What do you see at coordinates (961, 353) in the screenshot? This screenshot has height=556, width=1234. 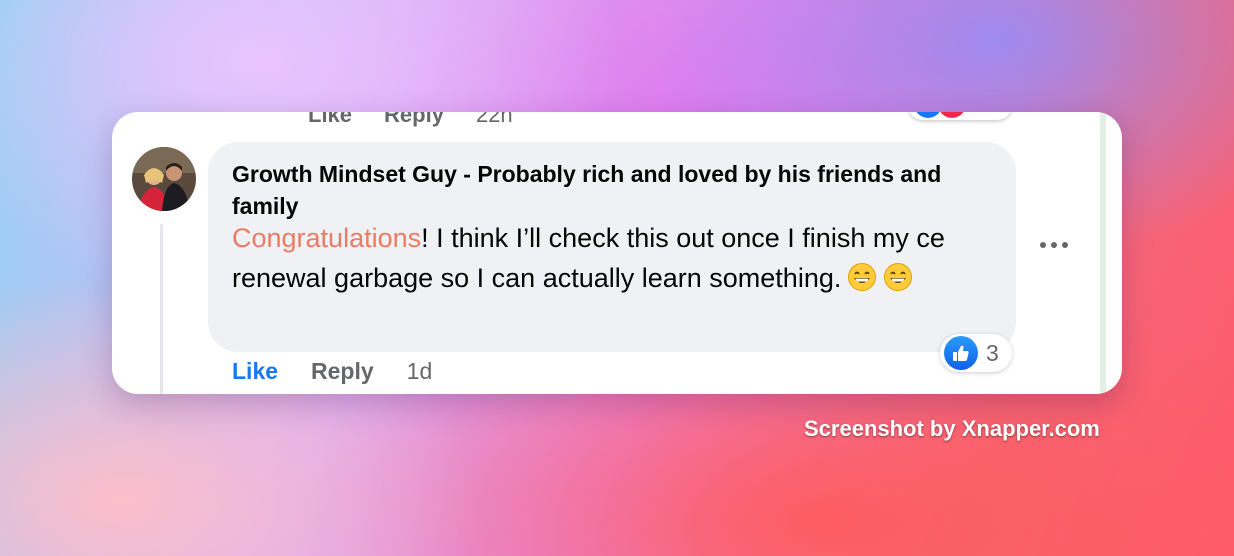 I see `thumbs-up-icon` at bounding box center [961, 353].